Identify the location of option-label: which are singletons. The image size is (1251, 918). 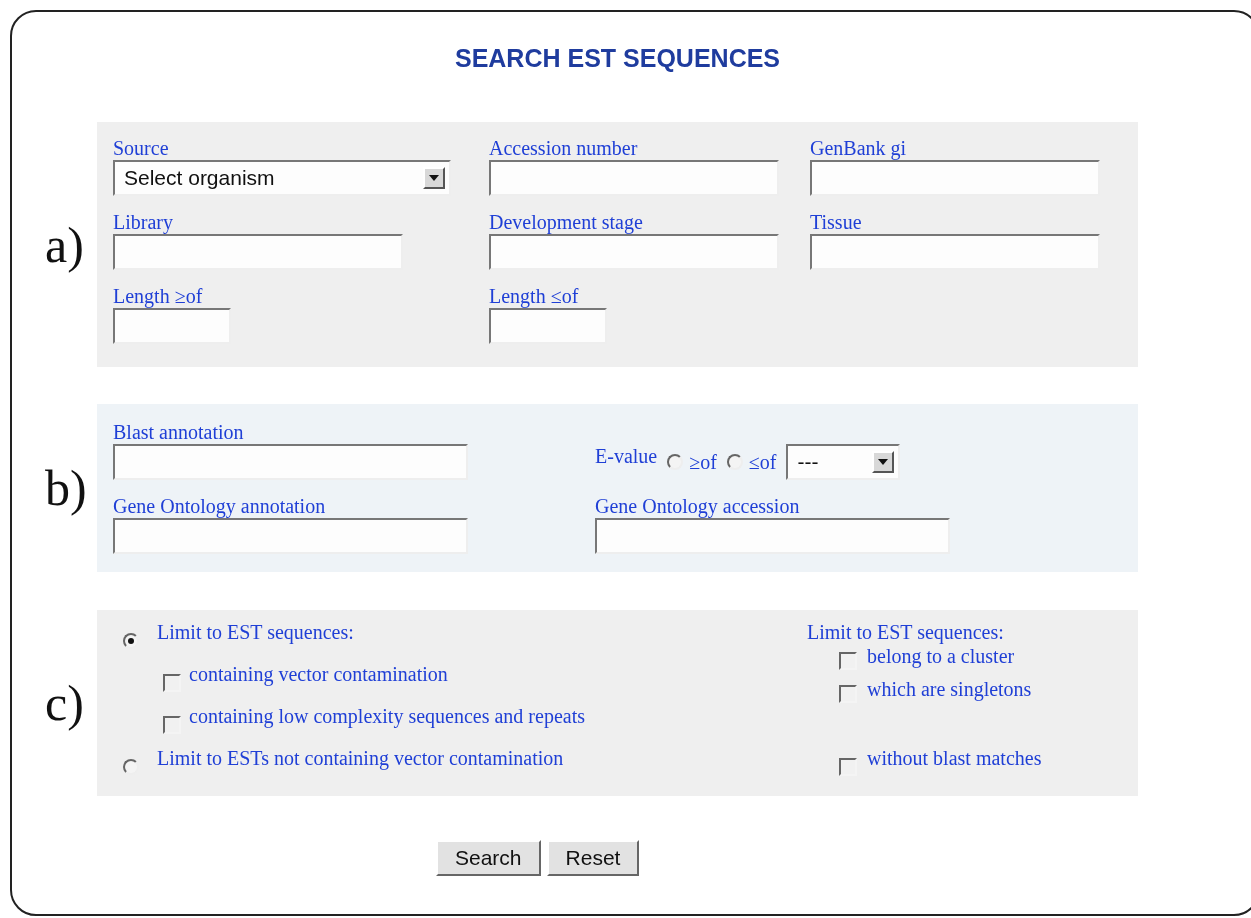
(949, 689).